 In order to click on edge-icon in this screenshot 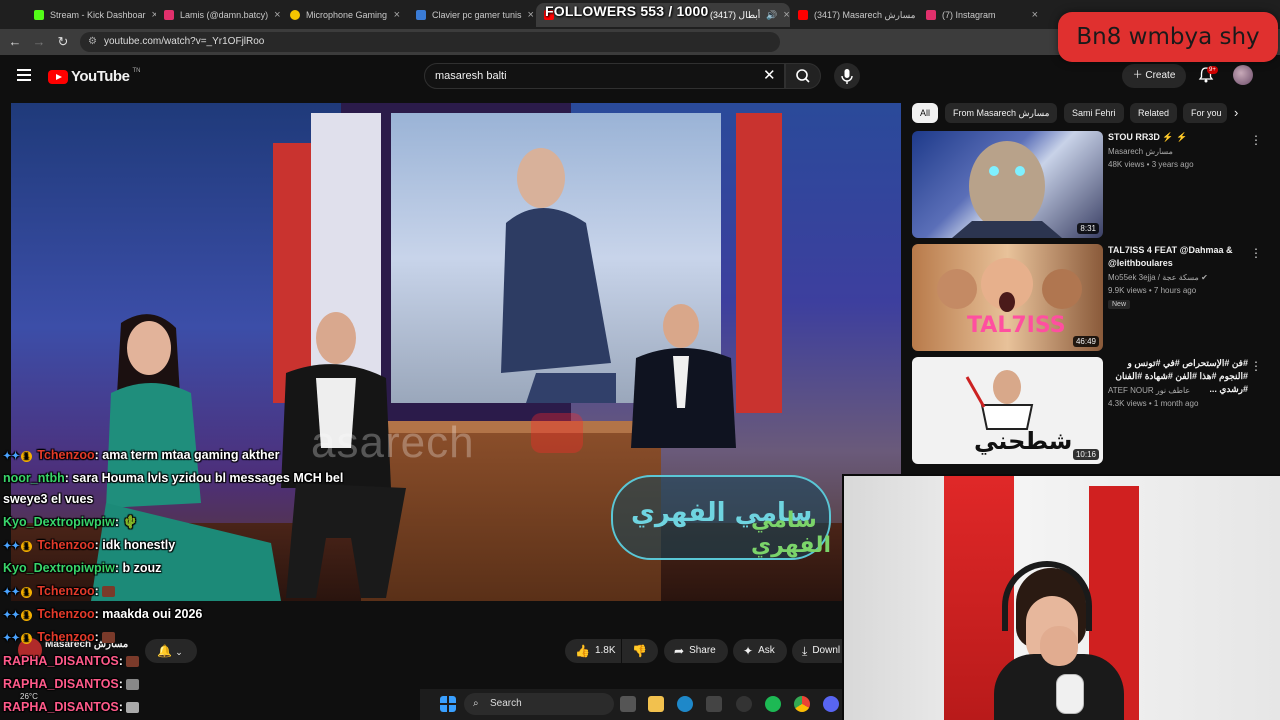, I will do `click(685, 704)`.